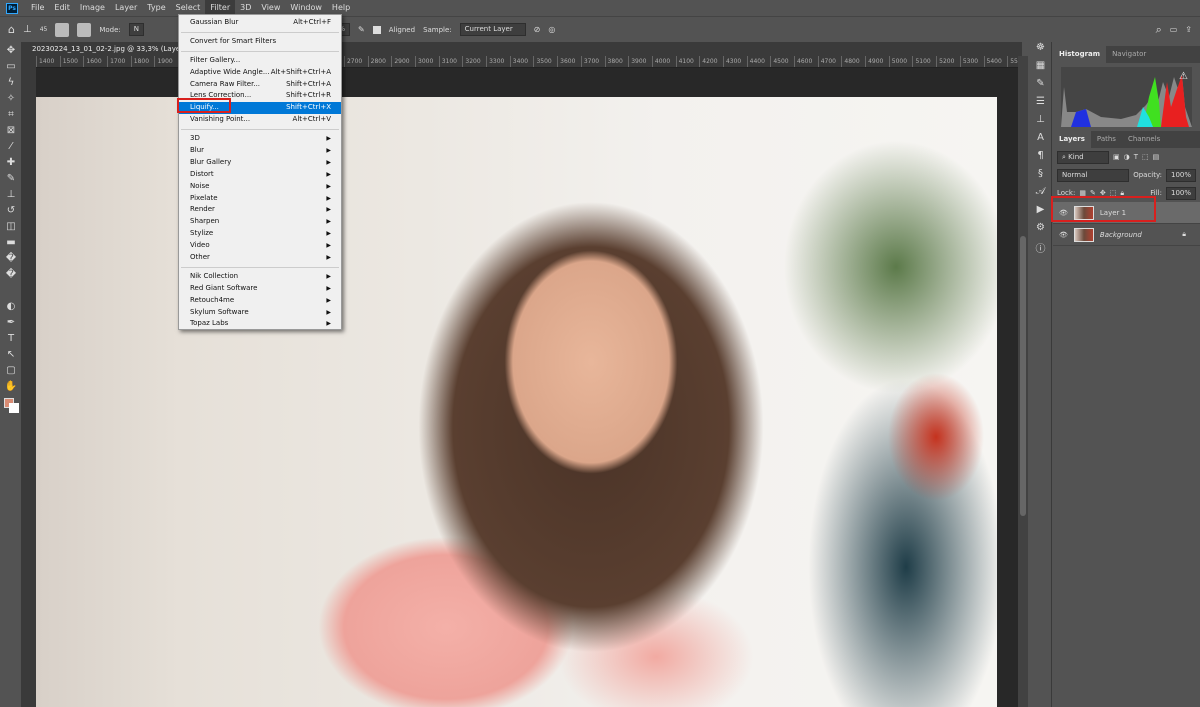 This screenshot has height=707, width=1200. Describe the element at coordinates (492, 29) in the screenshot. I see `sample-select: Current Layer` at that location.